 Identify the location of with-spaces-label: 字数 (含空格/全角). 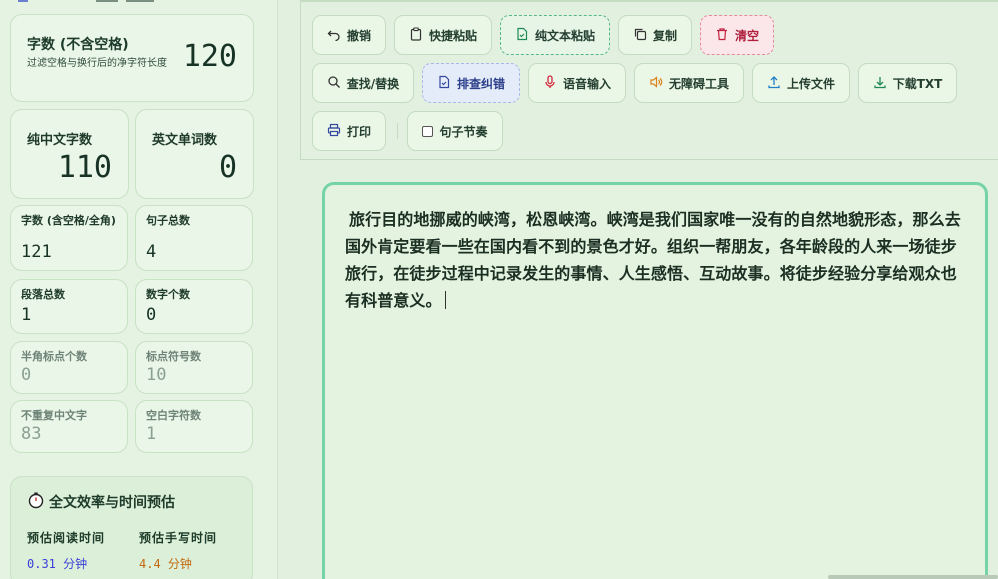
(68, 220).